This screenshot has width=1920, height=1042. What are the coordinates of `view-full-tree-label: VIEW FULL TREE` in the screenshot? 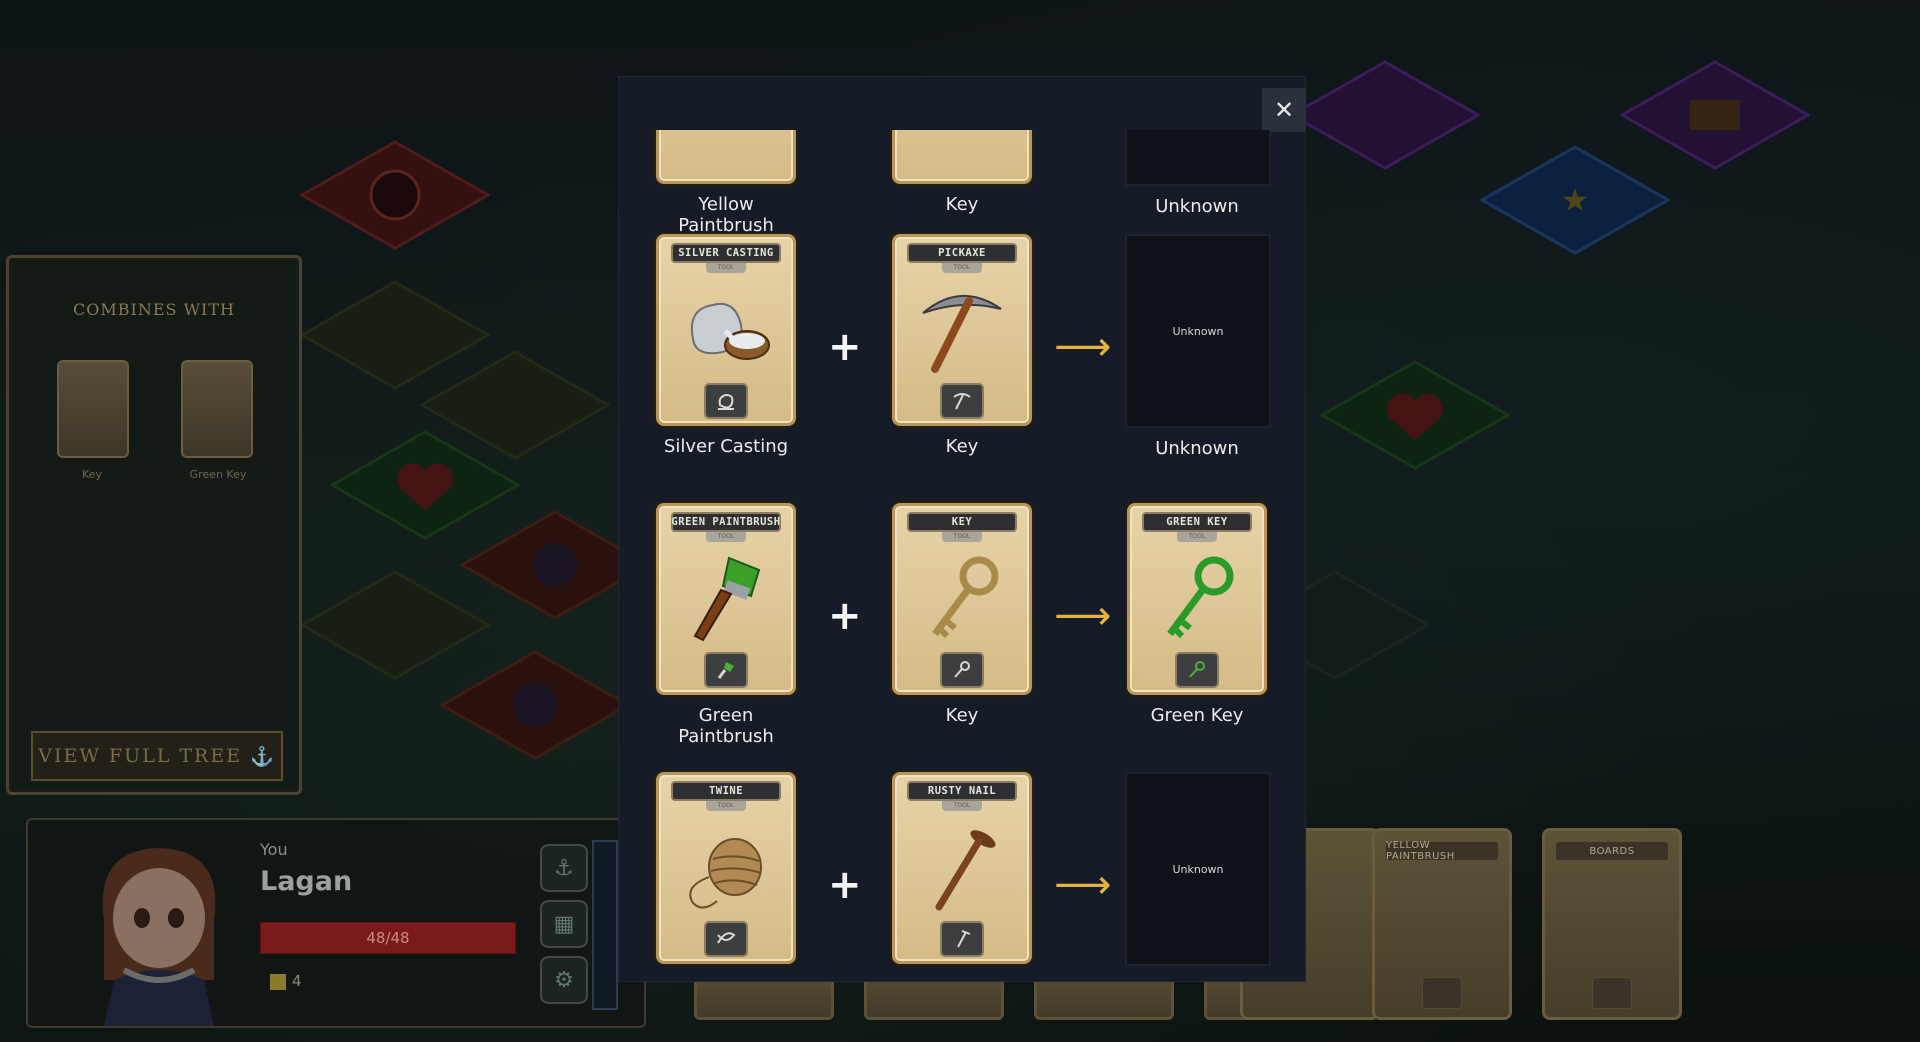 It's located at (140, 756).